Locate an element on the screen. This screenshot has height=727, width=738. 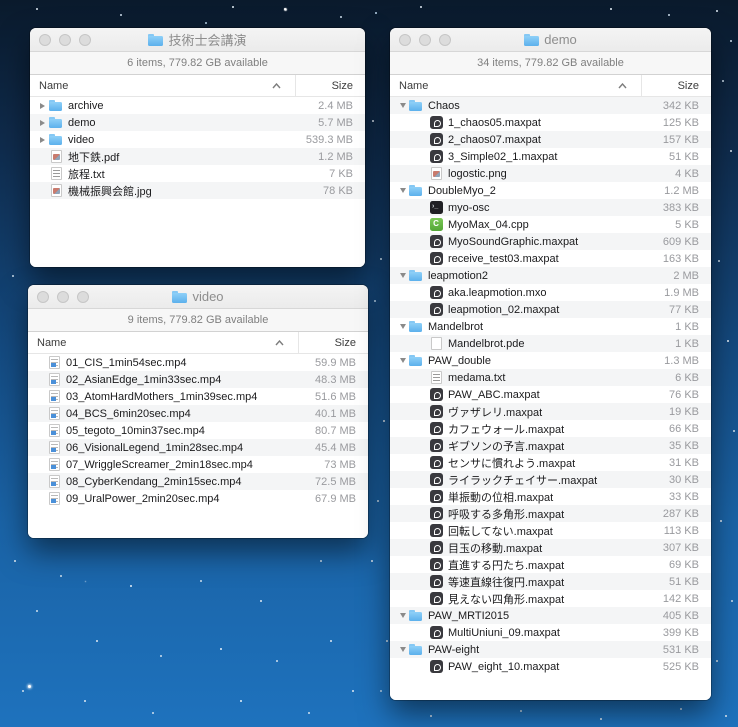
file-row: 直進する円たち.maxpat 69 KB is located at coordinates (550, 564).